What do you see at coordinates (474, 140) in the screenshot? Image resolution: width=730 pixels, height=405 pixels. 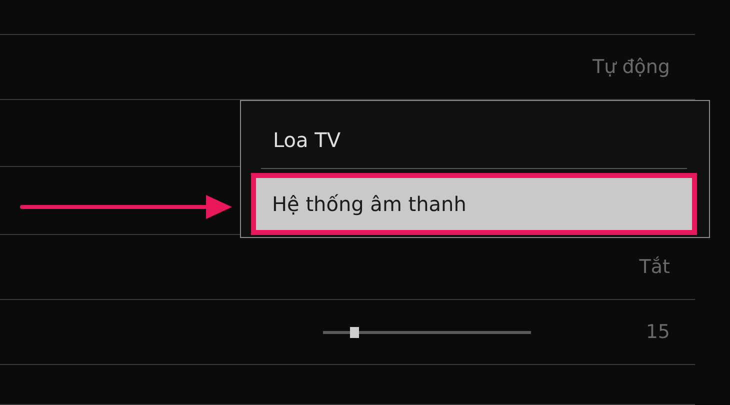 I see `menu-item: Loa TV` at bounding box center [474, 140].